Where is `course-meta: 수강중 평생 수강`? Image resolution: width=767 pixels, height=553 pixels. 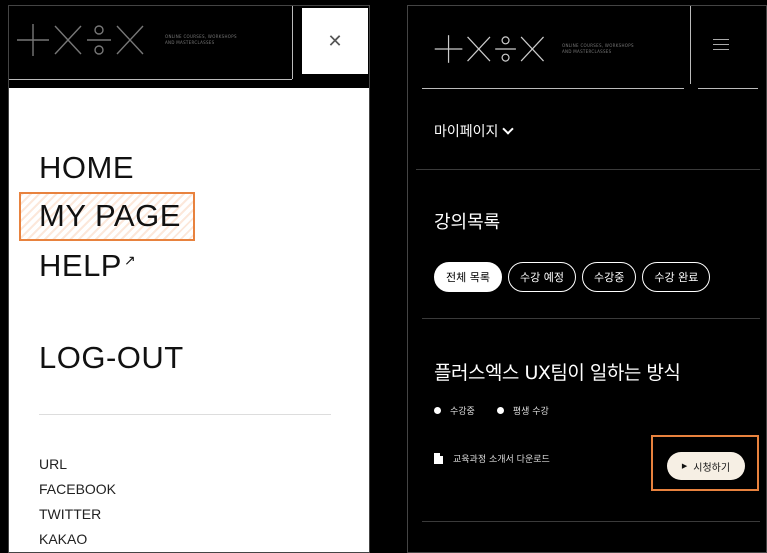
course-meta: 수강중 평생 수강 is located at coordinates (491, 410).